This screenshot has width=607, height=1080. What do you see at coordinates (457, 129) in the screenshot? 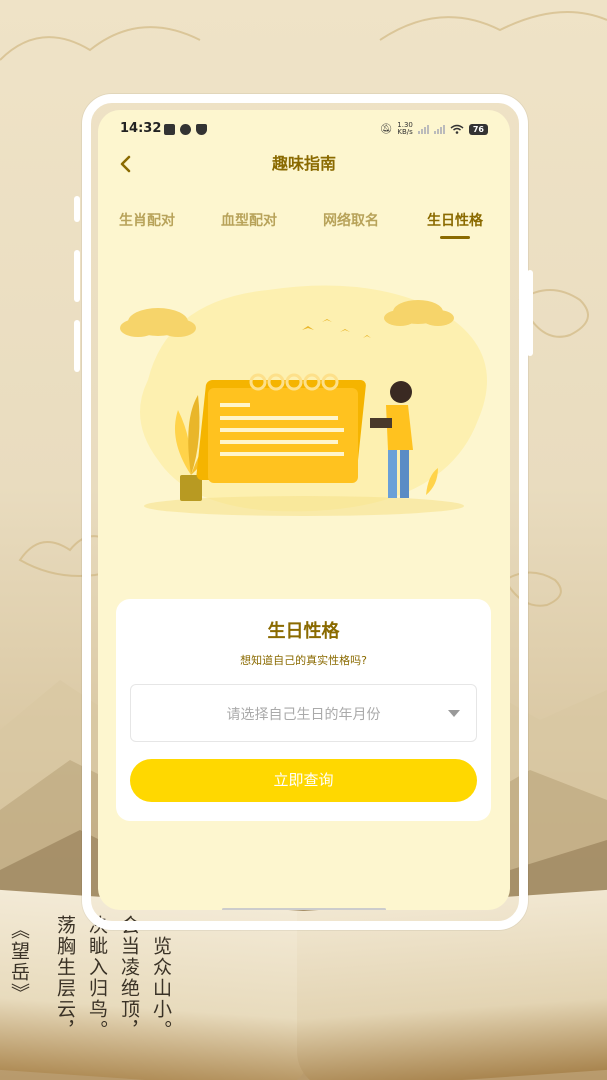
I see `wifi-icon` at bounding box center [457, 129].